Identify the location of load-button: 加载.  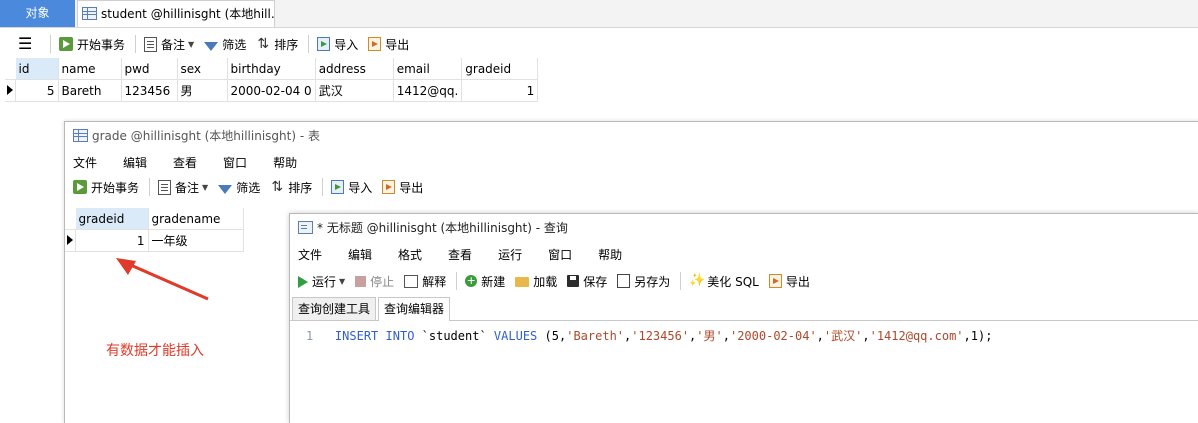
(536, 281).